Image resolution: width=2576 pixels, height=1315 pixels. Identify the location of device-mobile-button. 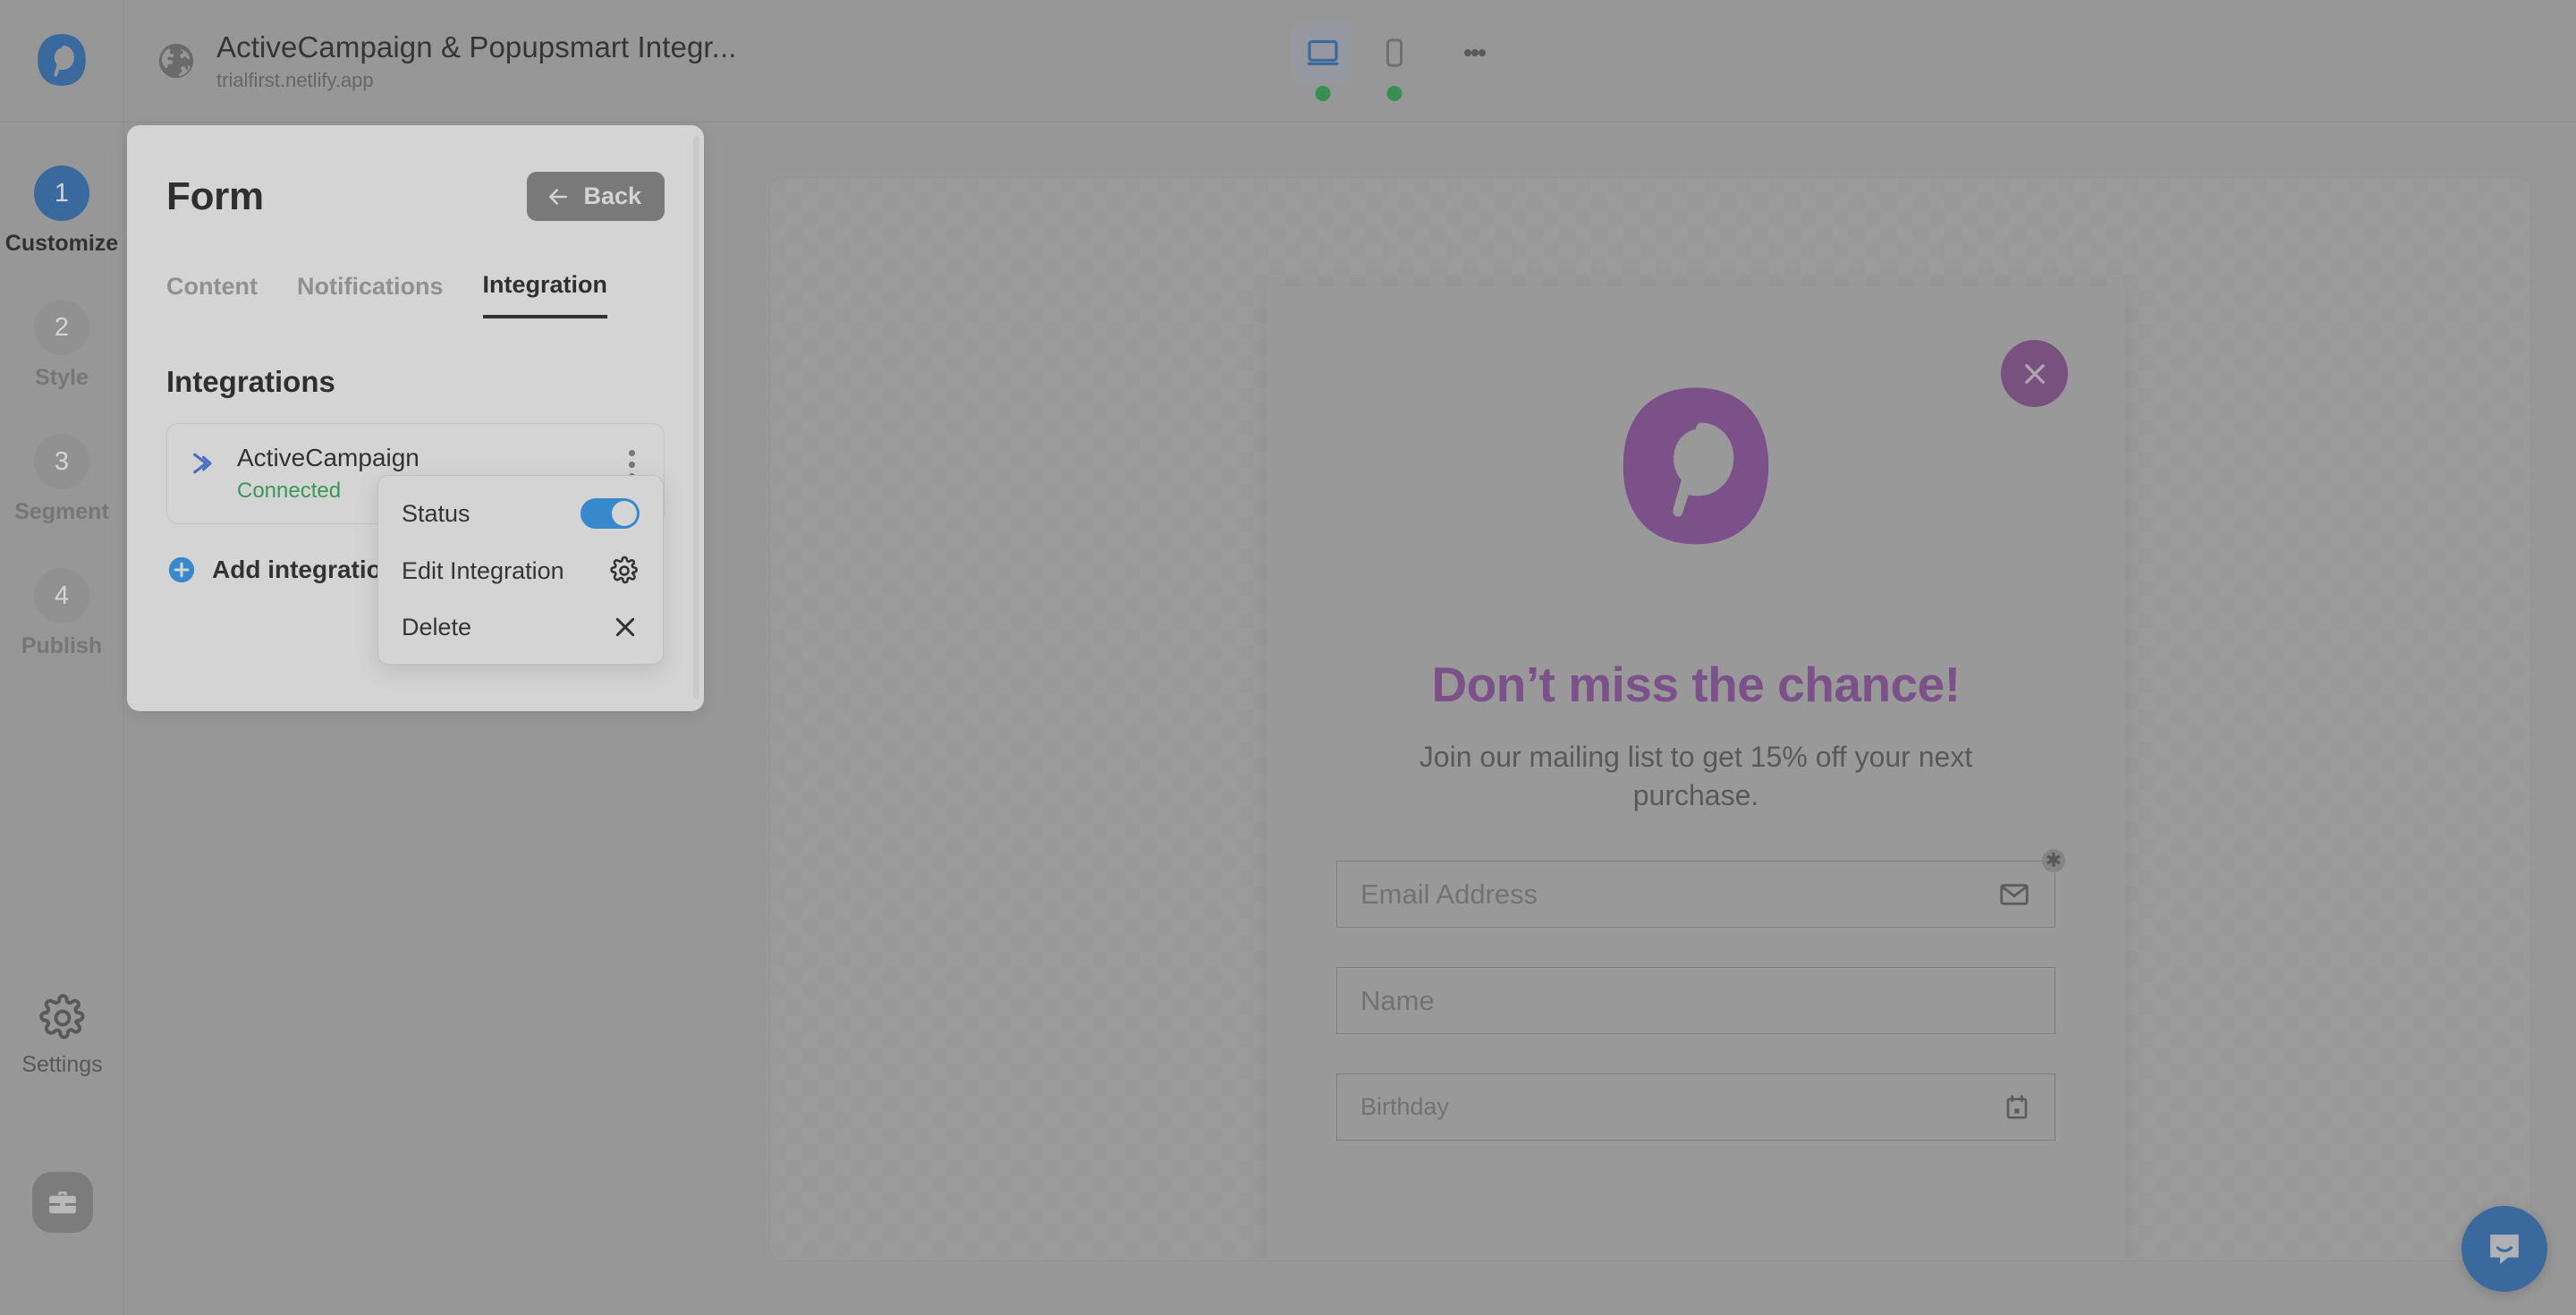
(1394, 62).